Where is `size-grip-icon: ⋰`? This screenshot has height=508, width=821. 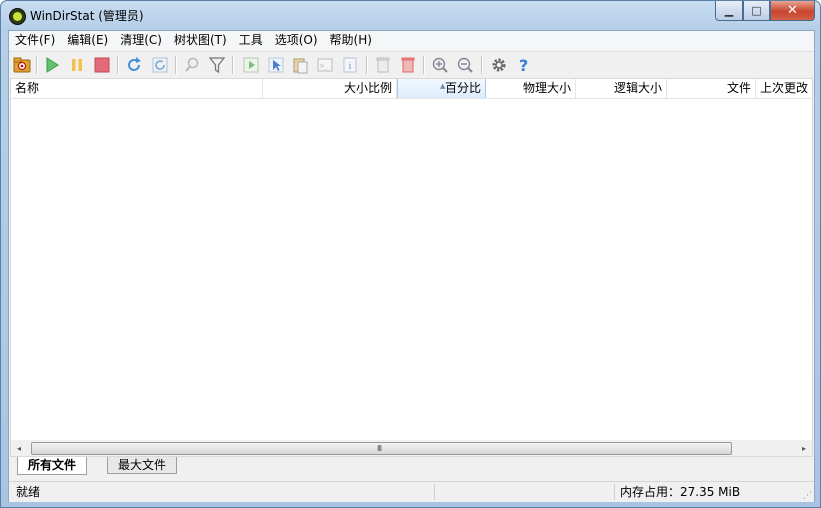
size-grip-icon: ⋰ is located at coordinates (807, 496).